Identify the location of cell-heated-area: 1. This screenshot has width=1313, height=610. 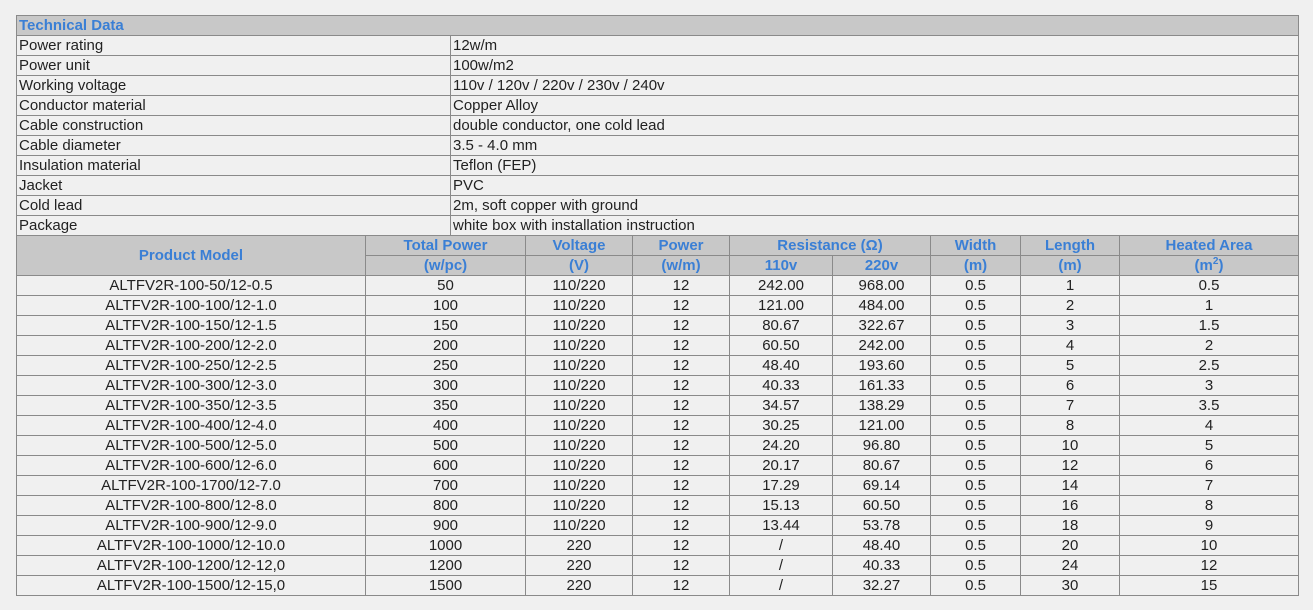
(1209, 305).